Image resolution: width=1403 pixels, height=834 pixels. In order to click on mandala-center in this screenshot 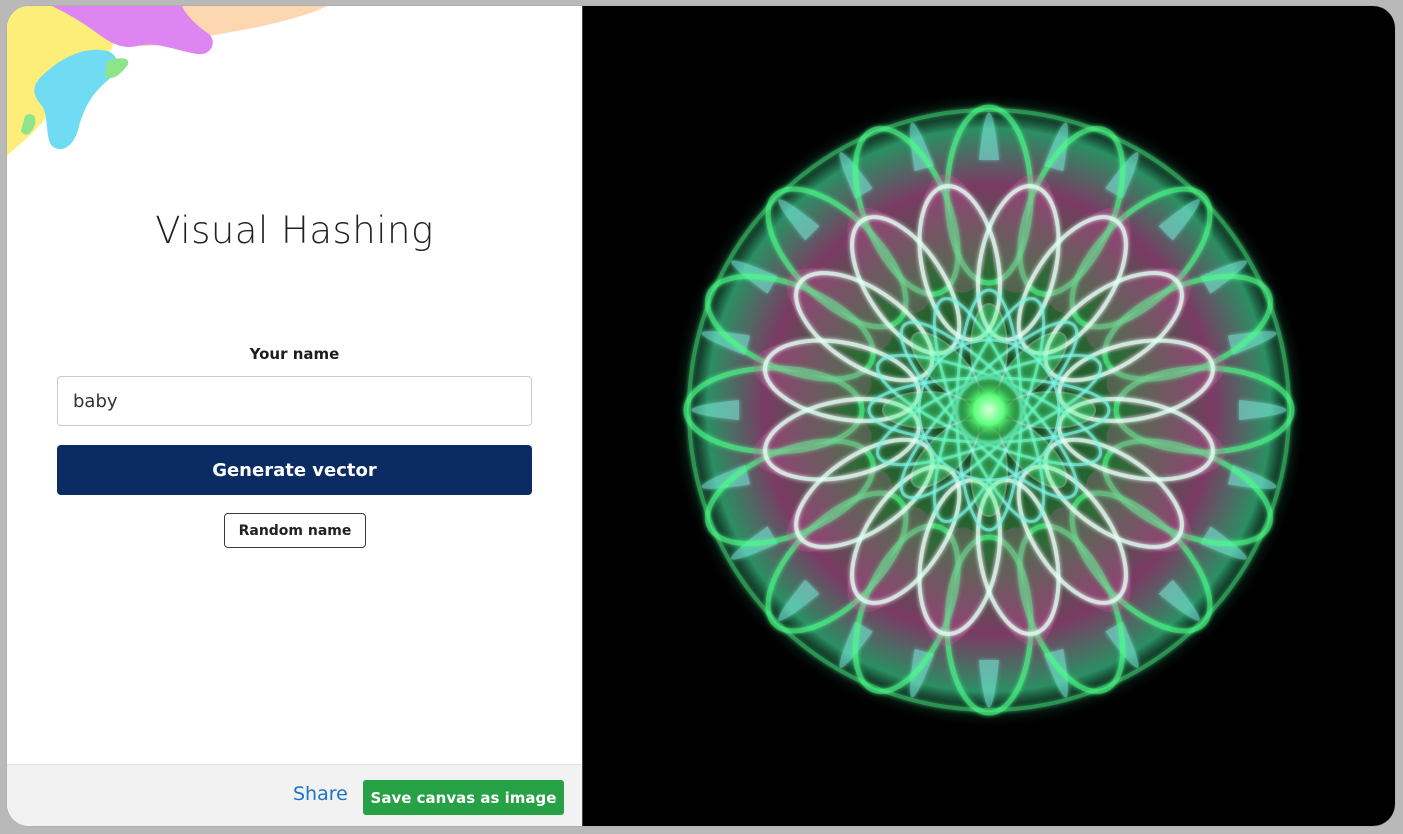, I will do `click(989, 410)`.